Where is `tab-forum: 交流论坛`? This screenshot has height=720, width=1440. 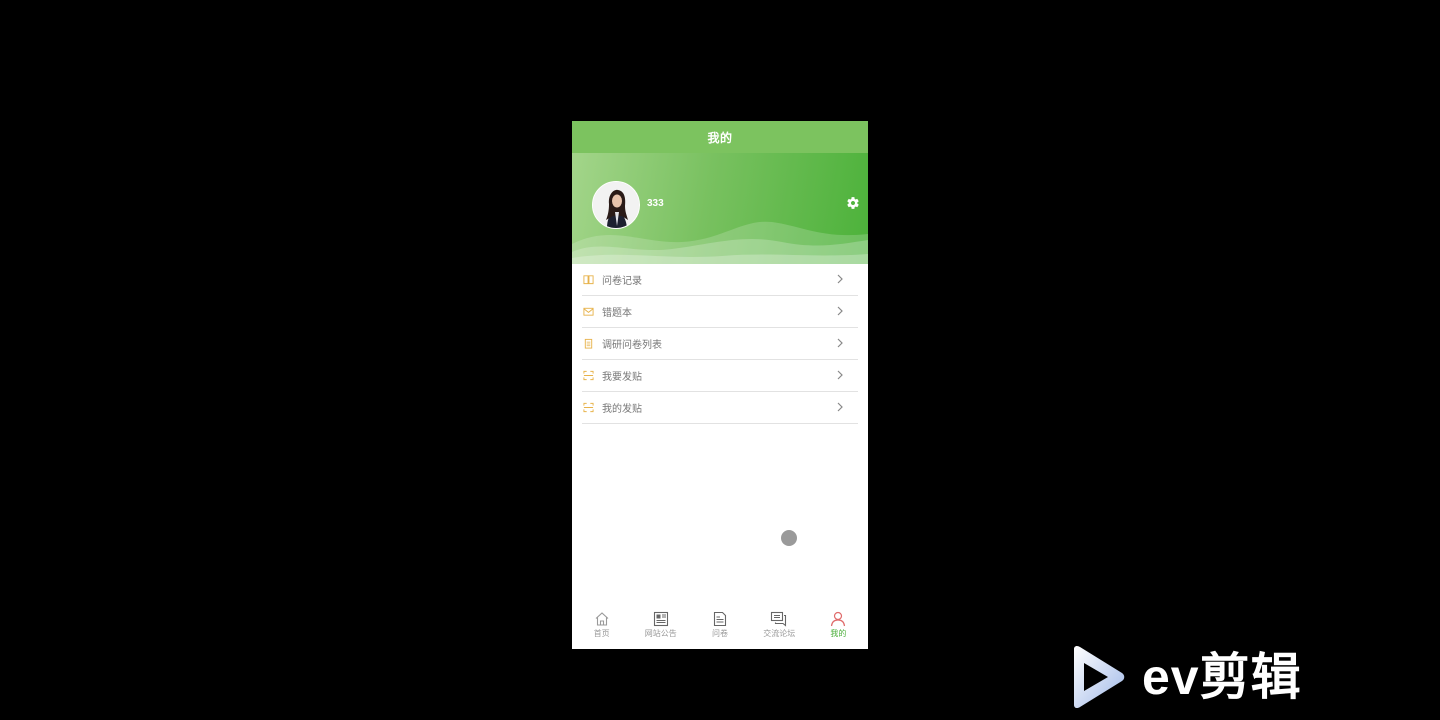 tab-forum: 交流论坛 is located at coordinates (779, 627).